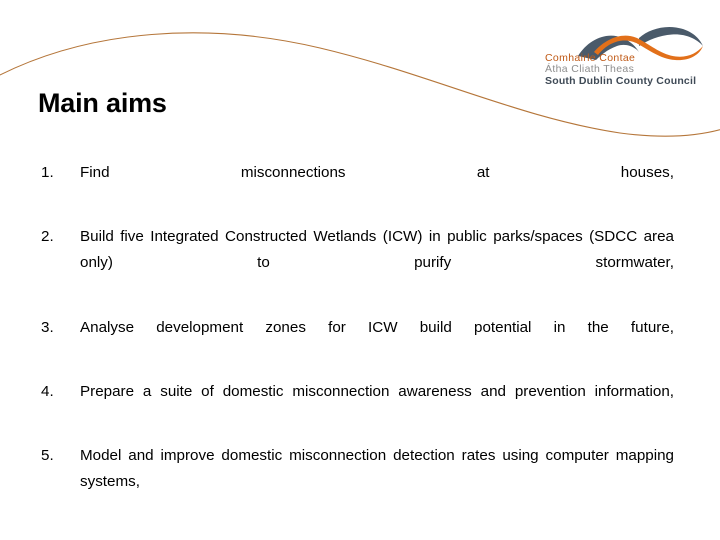 This screenshot has height=540, width=720. What do you see at coordinates (47, 456) in the screenshot?
I see `list-item-number: 5.` at bounding box center [47, 456].